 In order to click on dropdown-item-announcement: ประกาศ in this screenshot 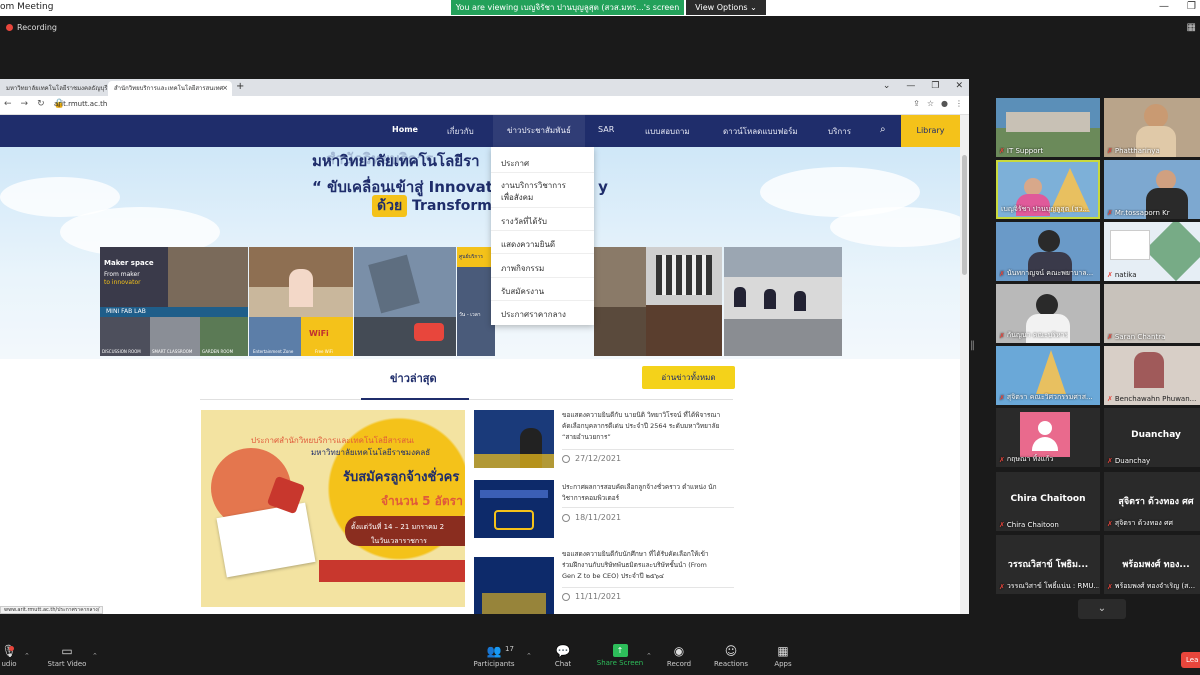, I will do `click(515, 163)`.